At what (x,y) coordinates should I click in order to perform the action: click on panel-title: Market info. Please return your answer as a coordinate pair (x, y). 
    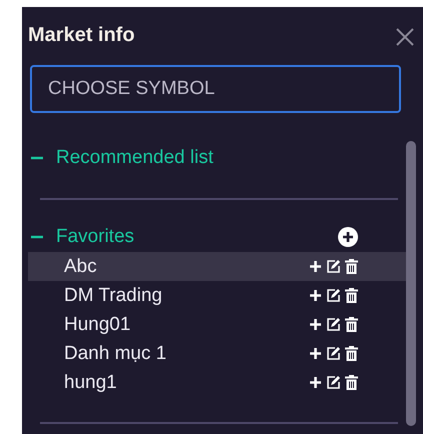
    Looking at the image, I should click on (81, 35).